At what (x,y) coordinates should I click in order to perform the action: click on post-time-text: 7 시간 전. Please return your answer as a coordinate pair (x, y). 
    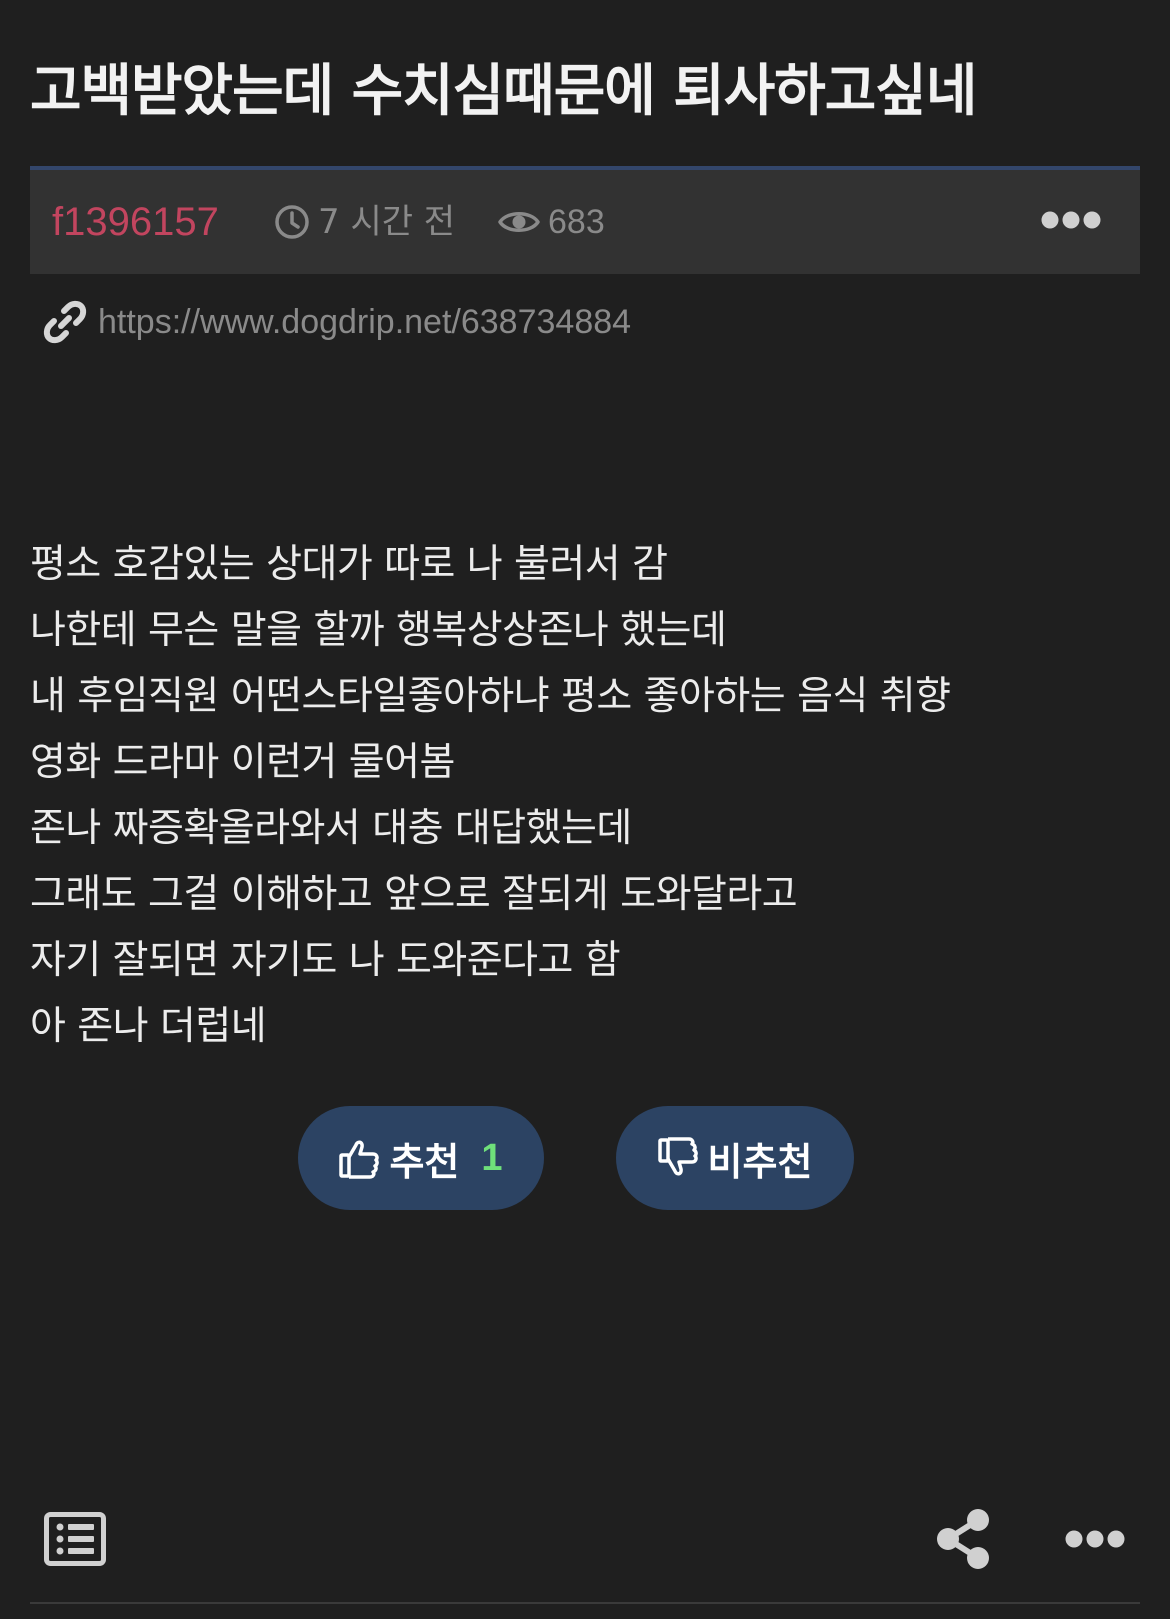
    Looking at the image, I should click on (387, 222).